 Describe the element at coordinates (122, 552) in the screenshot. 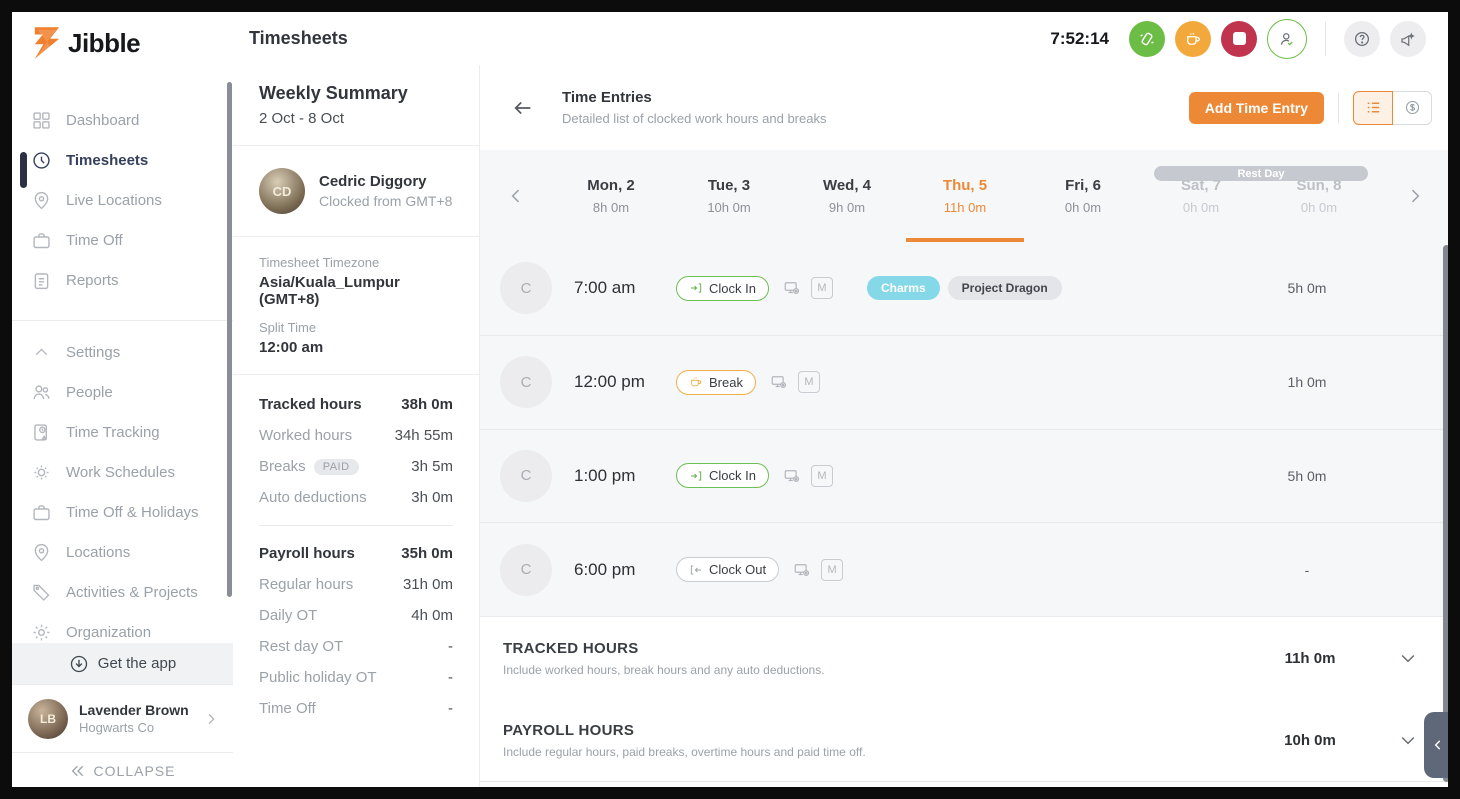

I see `sidebar-item-locations: Locations` at that location.